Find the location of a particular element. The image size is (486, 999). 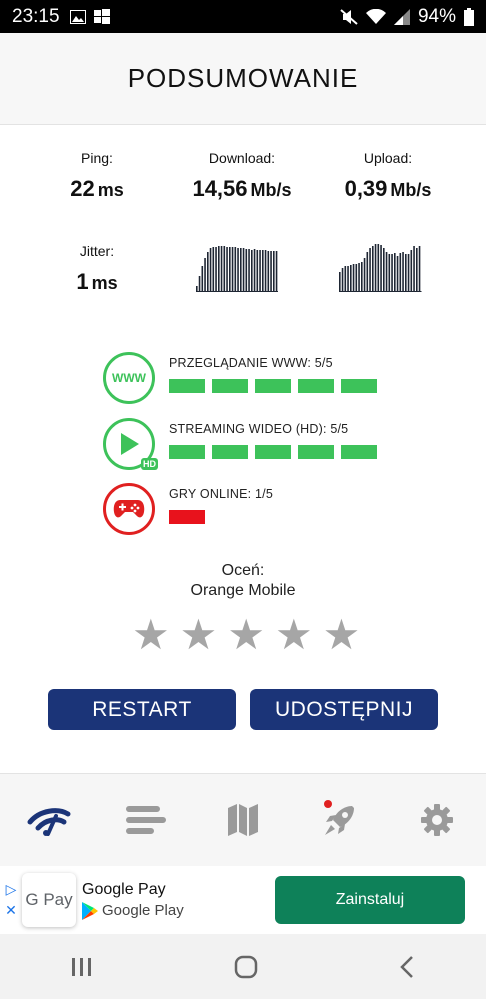

rating-label: Oceń: is located at coordinates (243, 570).